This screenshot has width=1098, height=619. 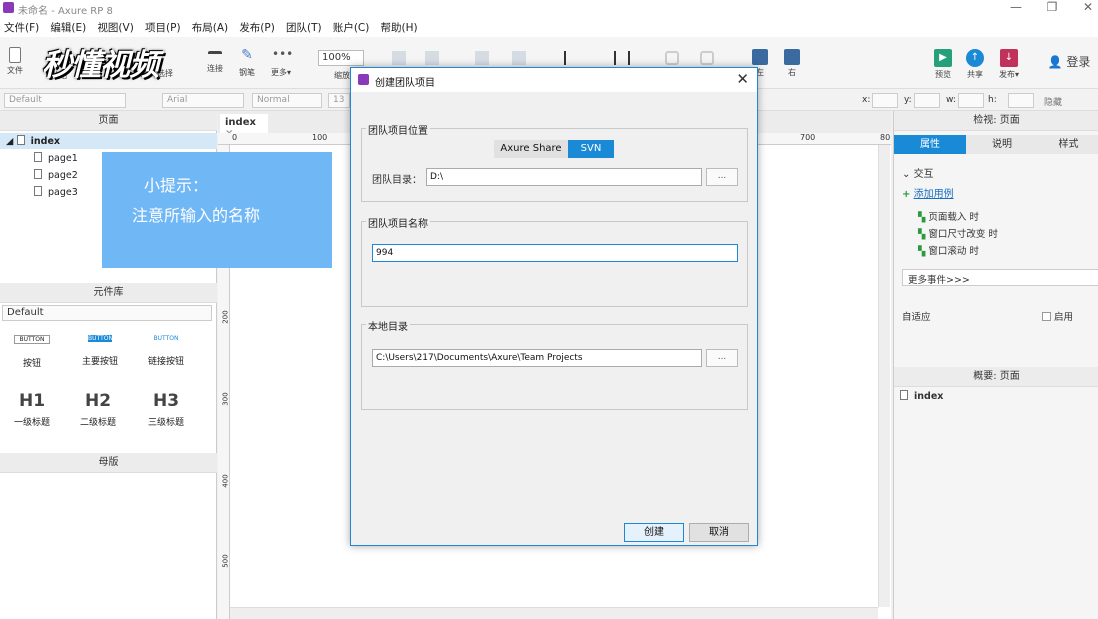 I want to click on dir-label: 团队目录：, so click(x=397, y=180).